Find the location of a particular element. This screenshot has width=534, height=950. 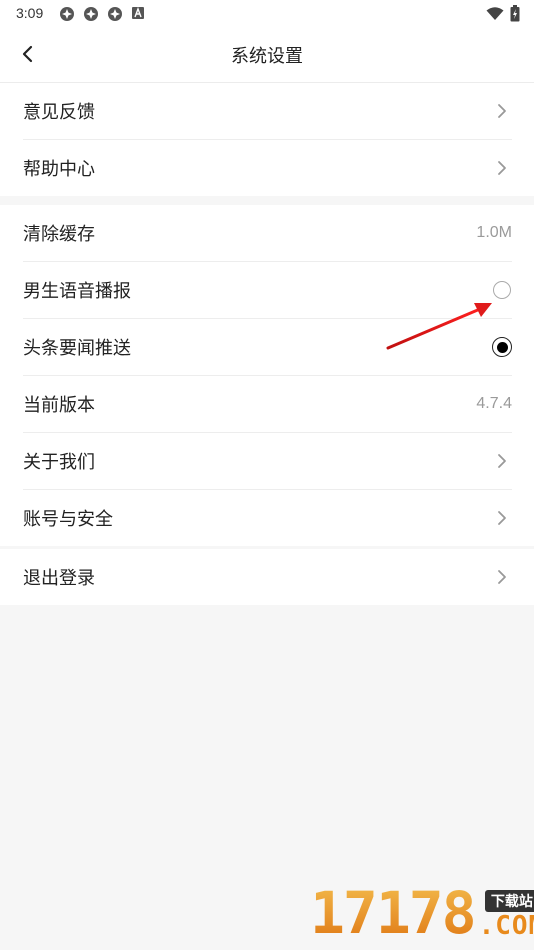

watermark-number: 17178 is located at coordinates (393, 913).